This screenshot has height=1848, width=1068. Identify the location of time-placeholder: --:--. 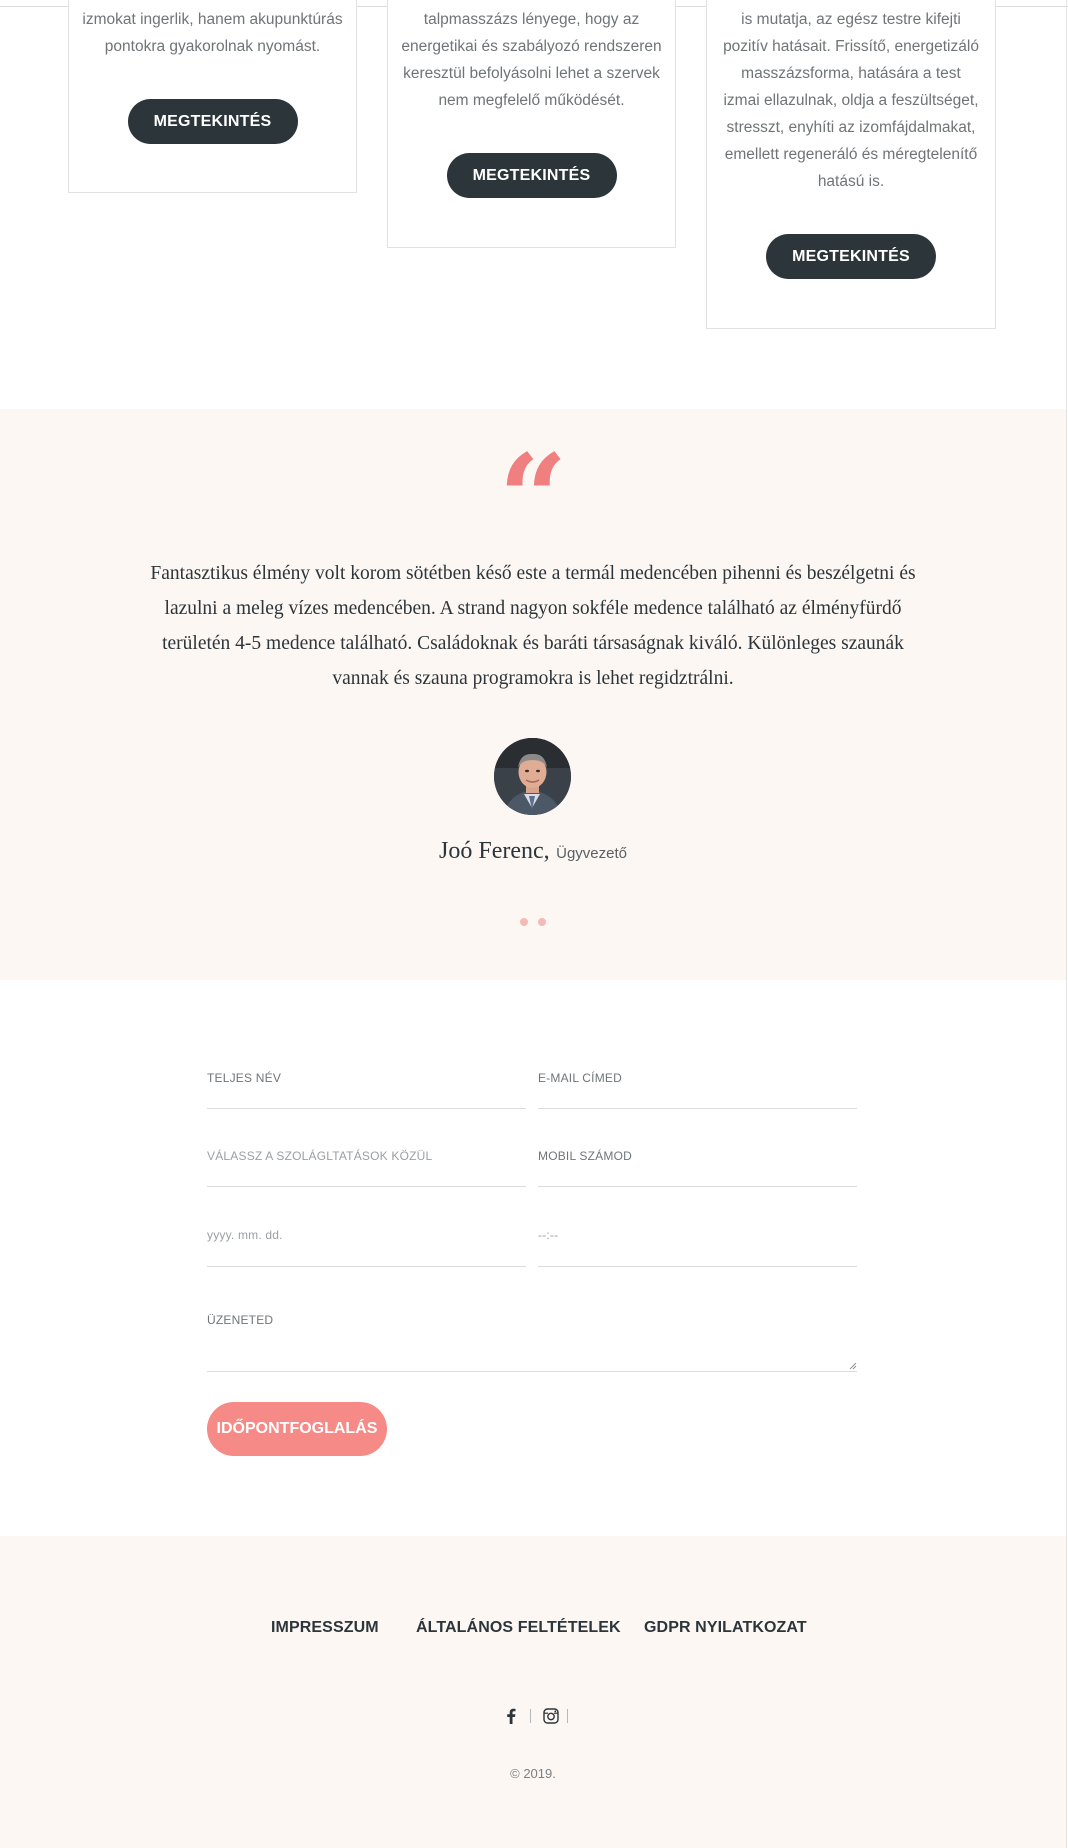
(548, 1235).